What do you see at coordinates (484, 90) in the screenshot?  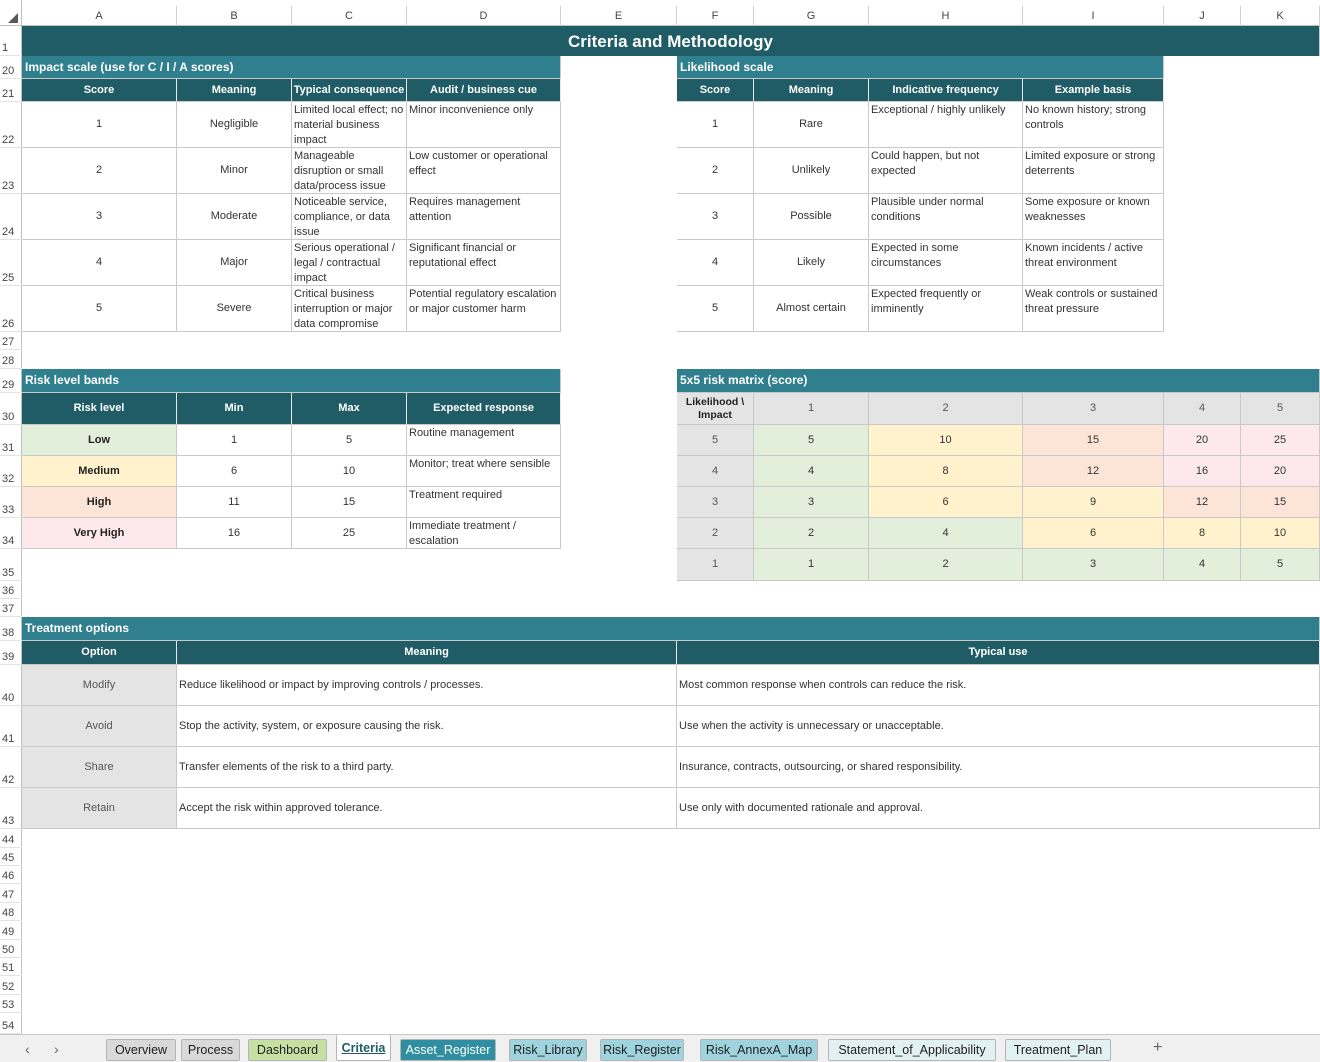 I see `impact-header-3: Audit / business cue` at bounding box center [484, 90].